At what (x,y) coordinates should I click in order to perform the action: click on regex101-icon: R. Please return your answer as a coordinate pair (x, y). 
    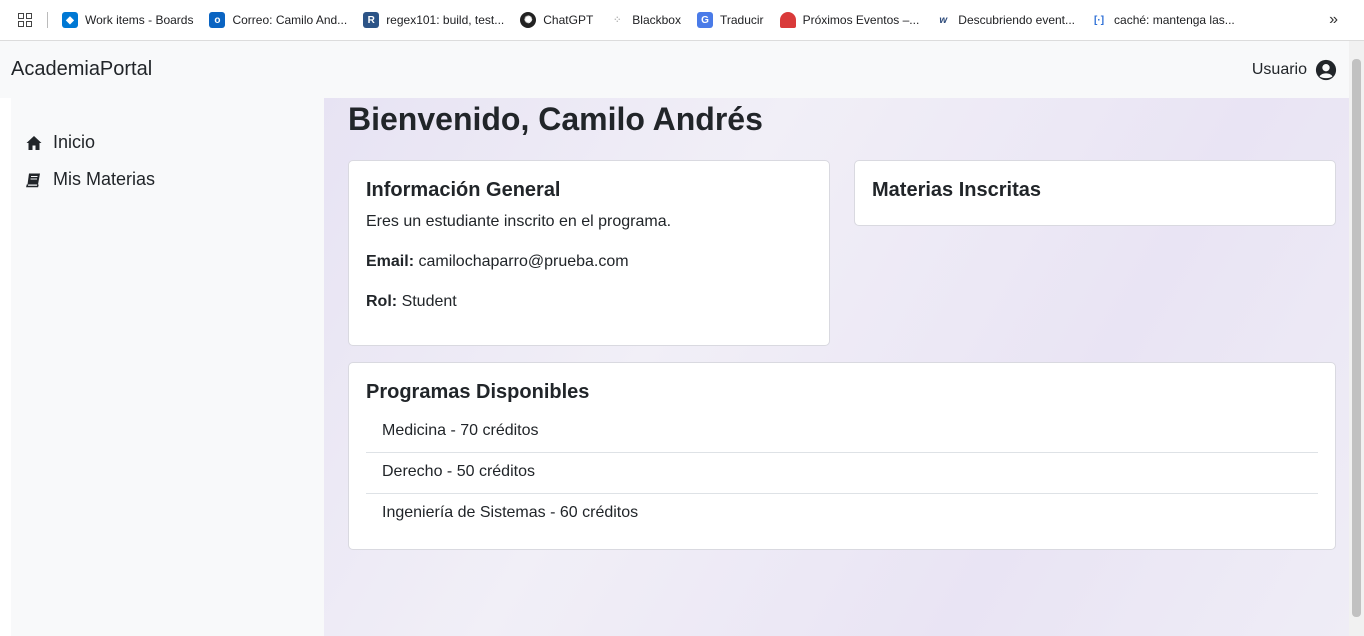
    Looking at the image, I should click on (371, 20).